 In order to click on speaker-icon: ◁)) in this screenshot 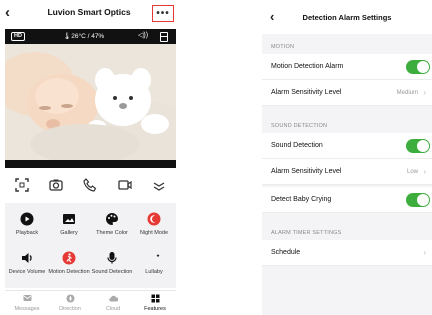, I will do `click(143, 35)`.